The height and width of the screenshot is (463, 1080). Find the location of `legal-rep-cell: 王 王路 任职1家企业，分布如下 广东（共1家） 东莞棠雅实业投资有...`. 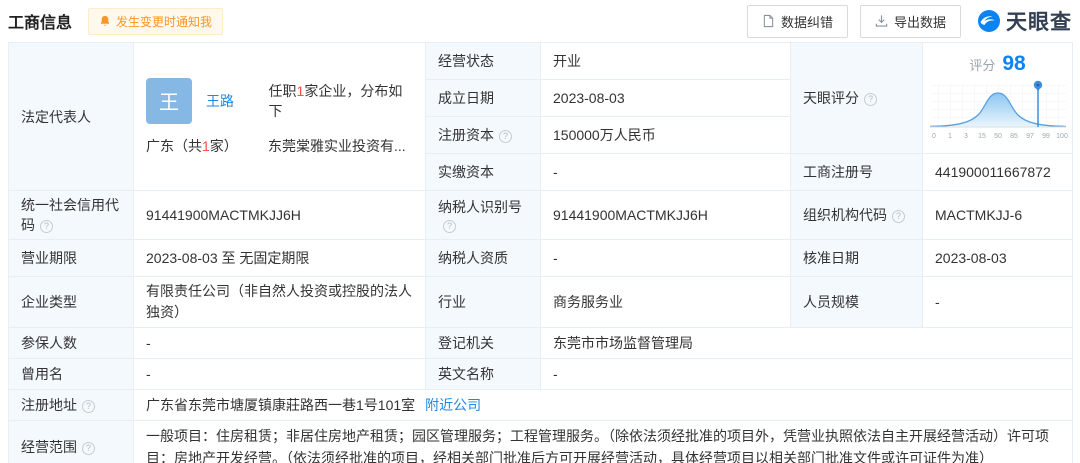

legal-rep-cell: 王 王路 任职1家企业，分布如下 广东（共1家） 东莞棠雅实业投资有... is located at coordinates (279, 116).